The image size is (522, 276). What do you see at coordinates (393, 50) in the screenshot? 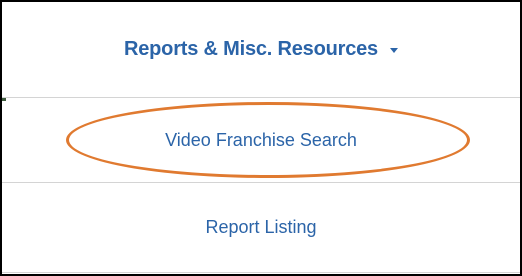
I see `caret-down-icon` at bounding box center [393, 50].